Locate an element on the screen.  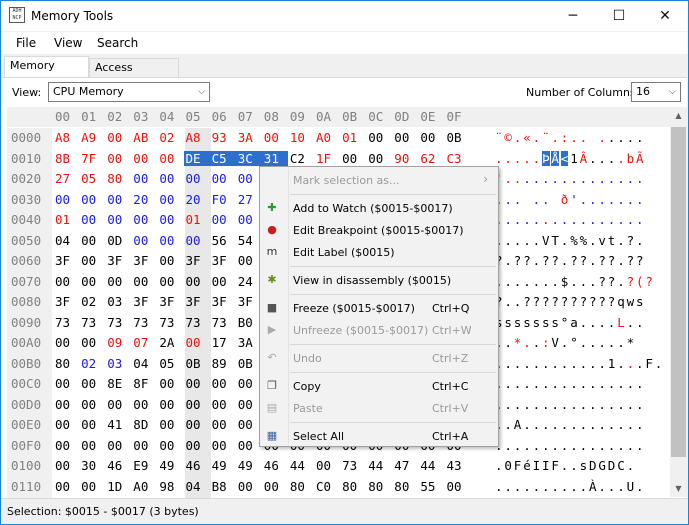
hex-byte: 3F is located at coordinates (140, 301).